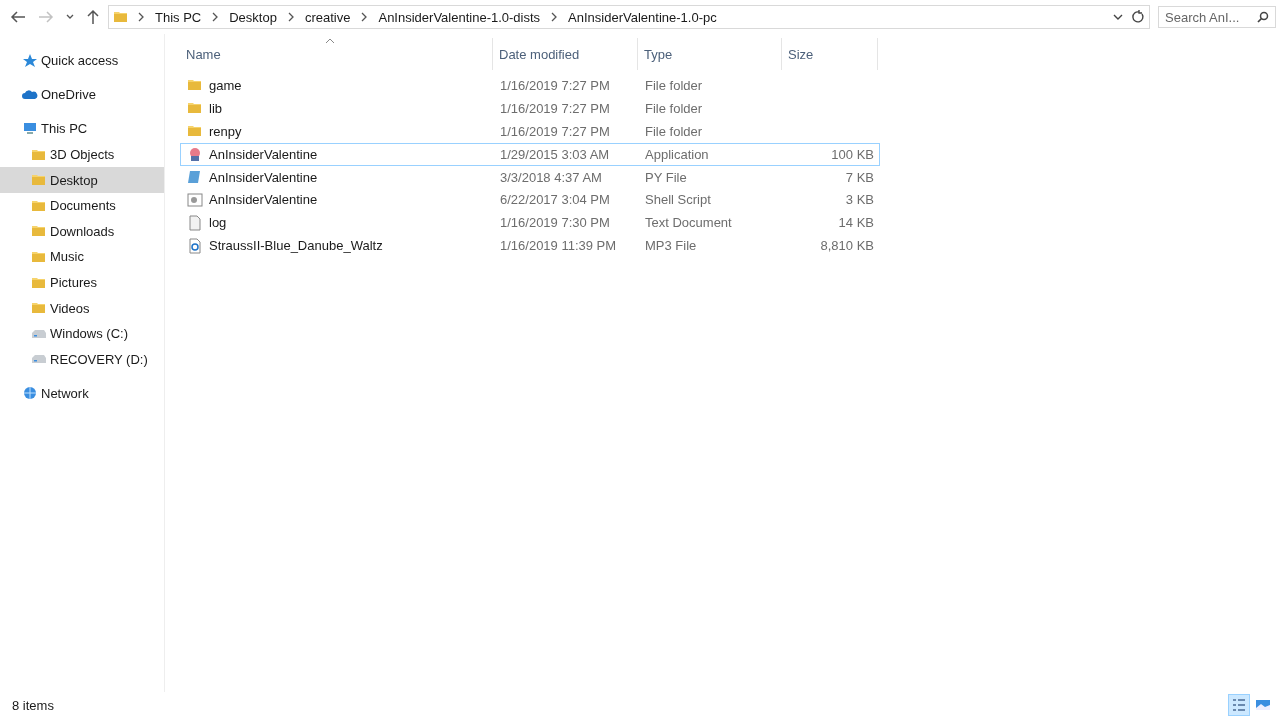  What do you see at coordinates (178, 17) in the screenshot?
I see `breadcrumb-segment: This PC` at bounding box center [178, 17].